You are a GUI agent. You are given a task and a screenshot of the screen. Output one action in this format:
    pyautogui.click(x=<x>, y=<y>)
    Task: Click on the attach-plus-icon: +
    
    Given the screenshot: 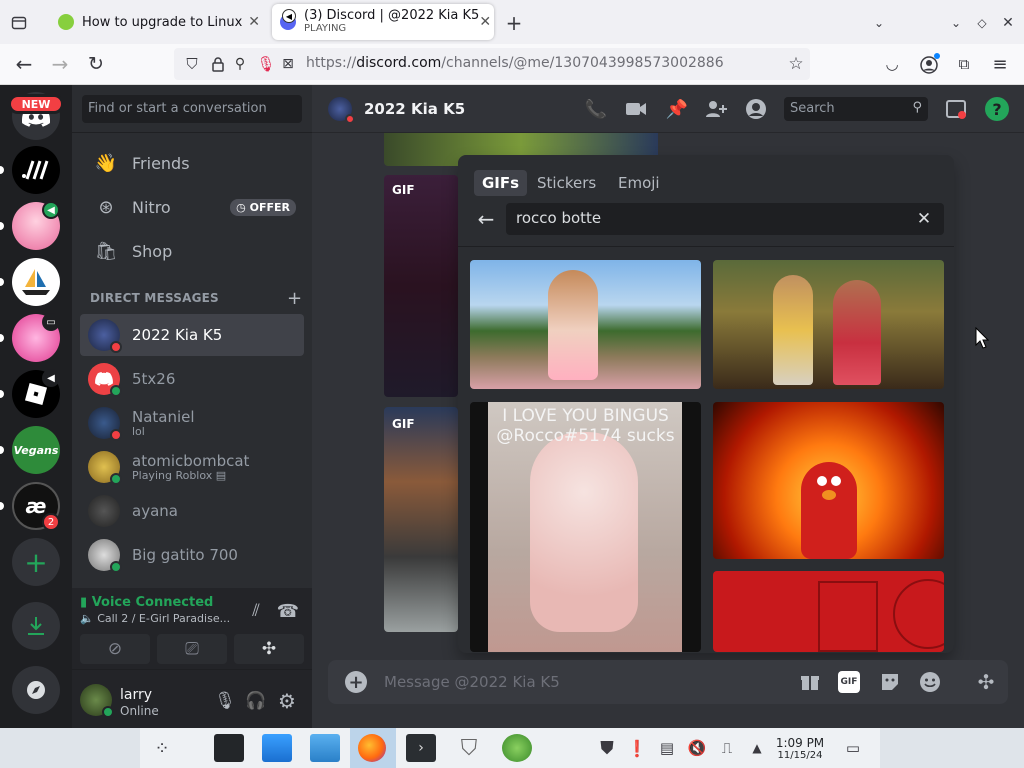 What is the action you would take?
    pyautogui.click(x=356, y=682)
    